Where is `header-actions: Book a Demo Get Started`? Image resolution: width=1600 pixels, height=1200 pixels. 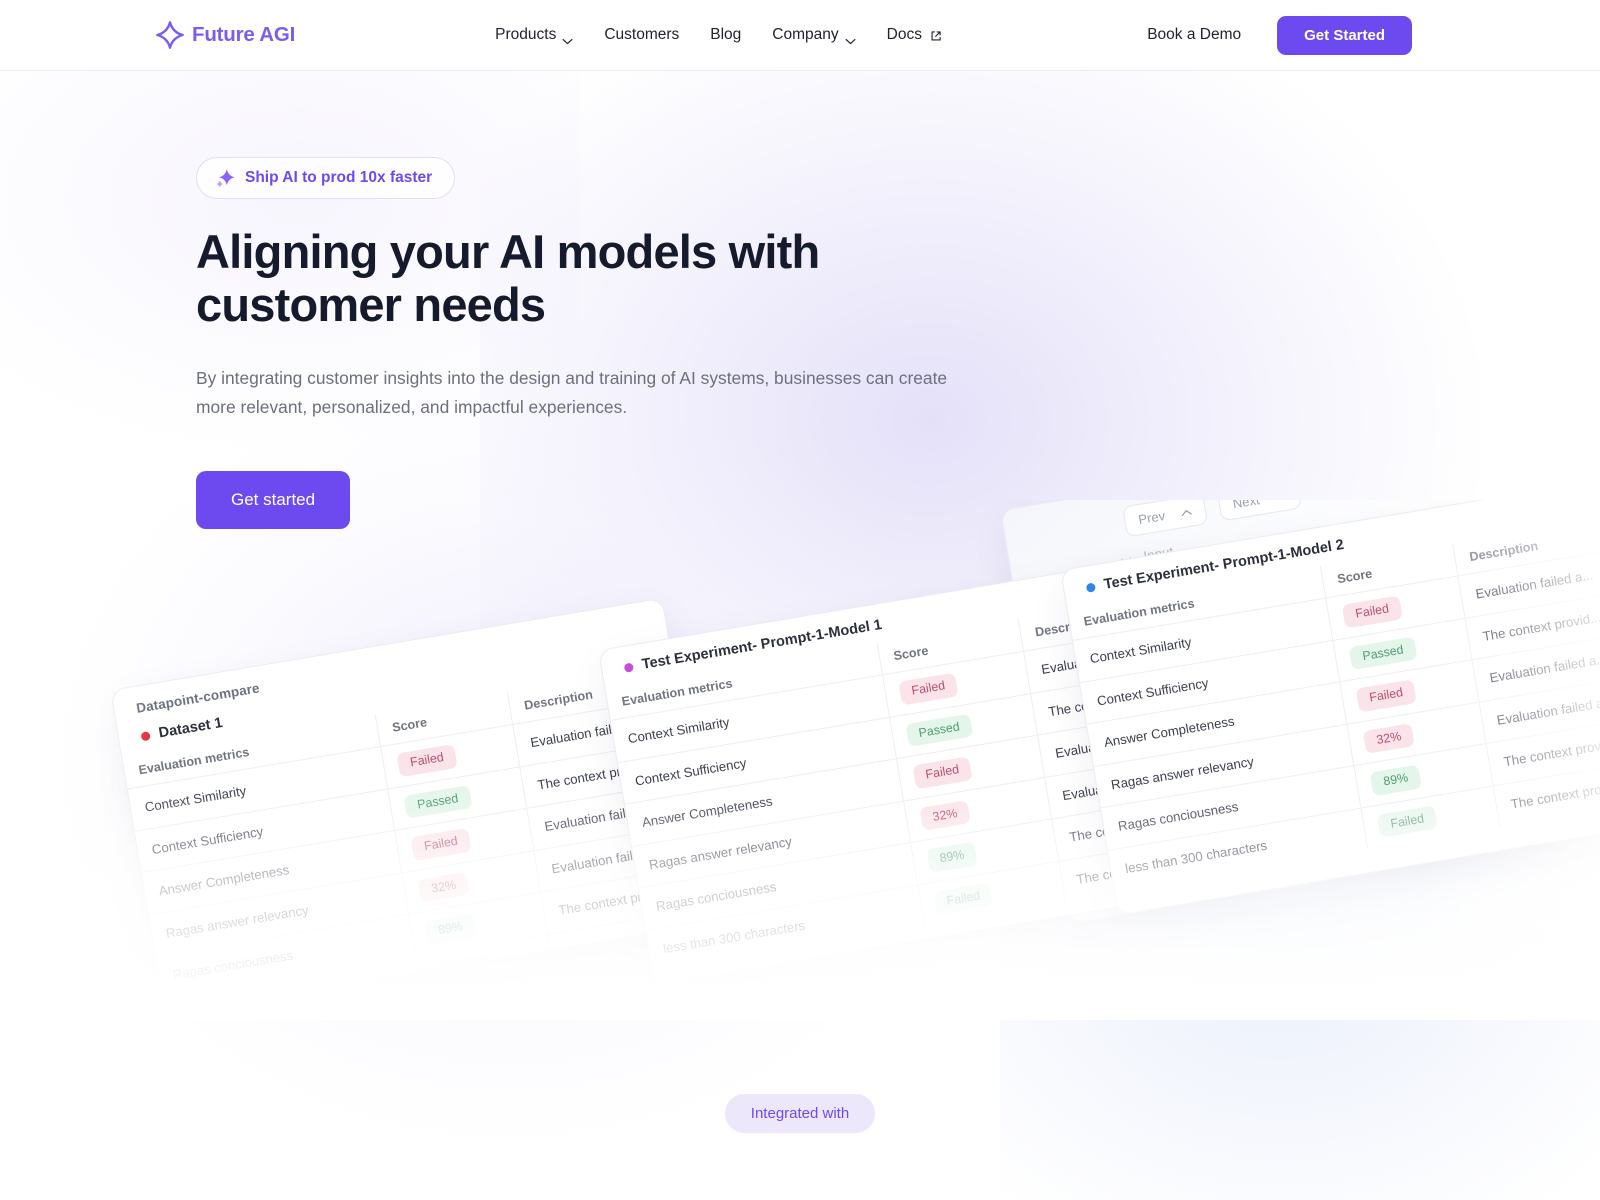 header-actions: Book a Demo Get Started is located at coordinates (1279, 35).